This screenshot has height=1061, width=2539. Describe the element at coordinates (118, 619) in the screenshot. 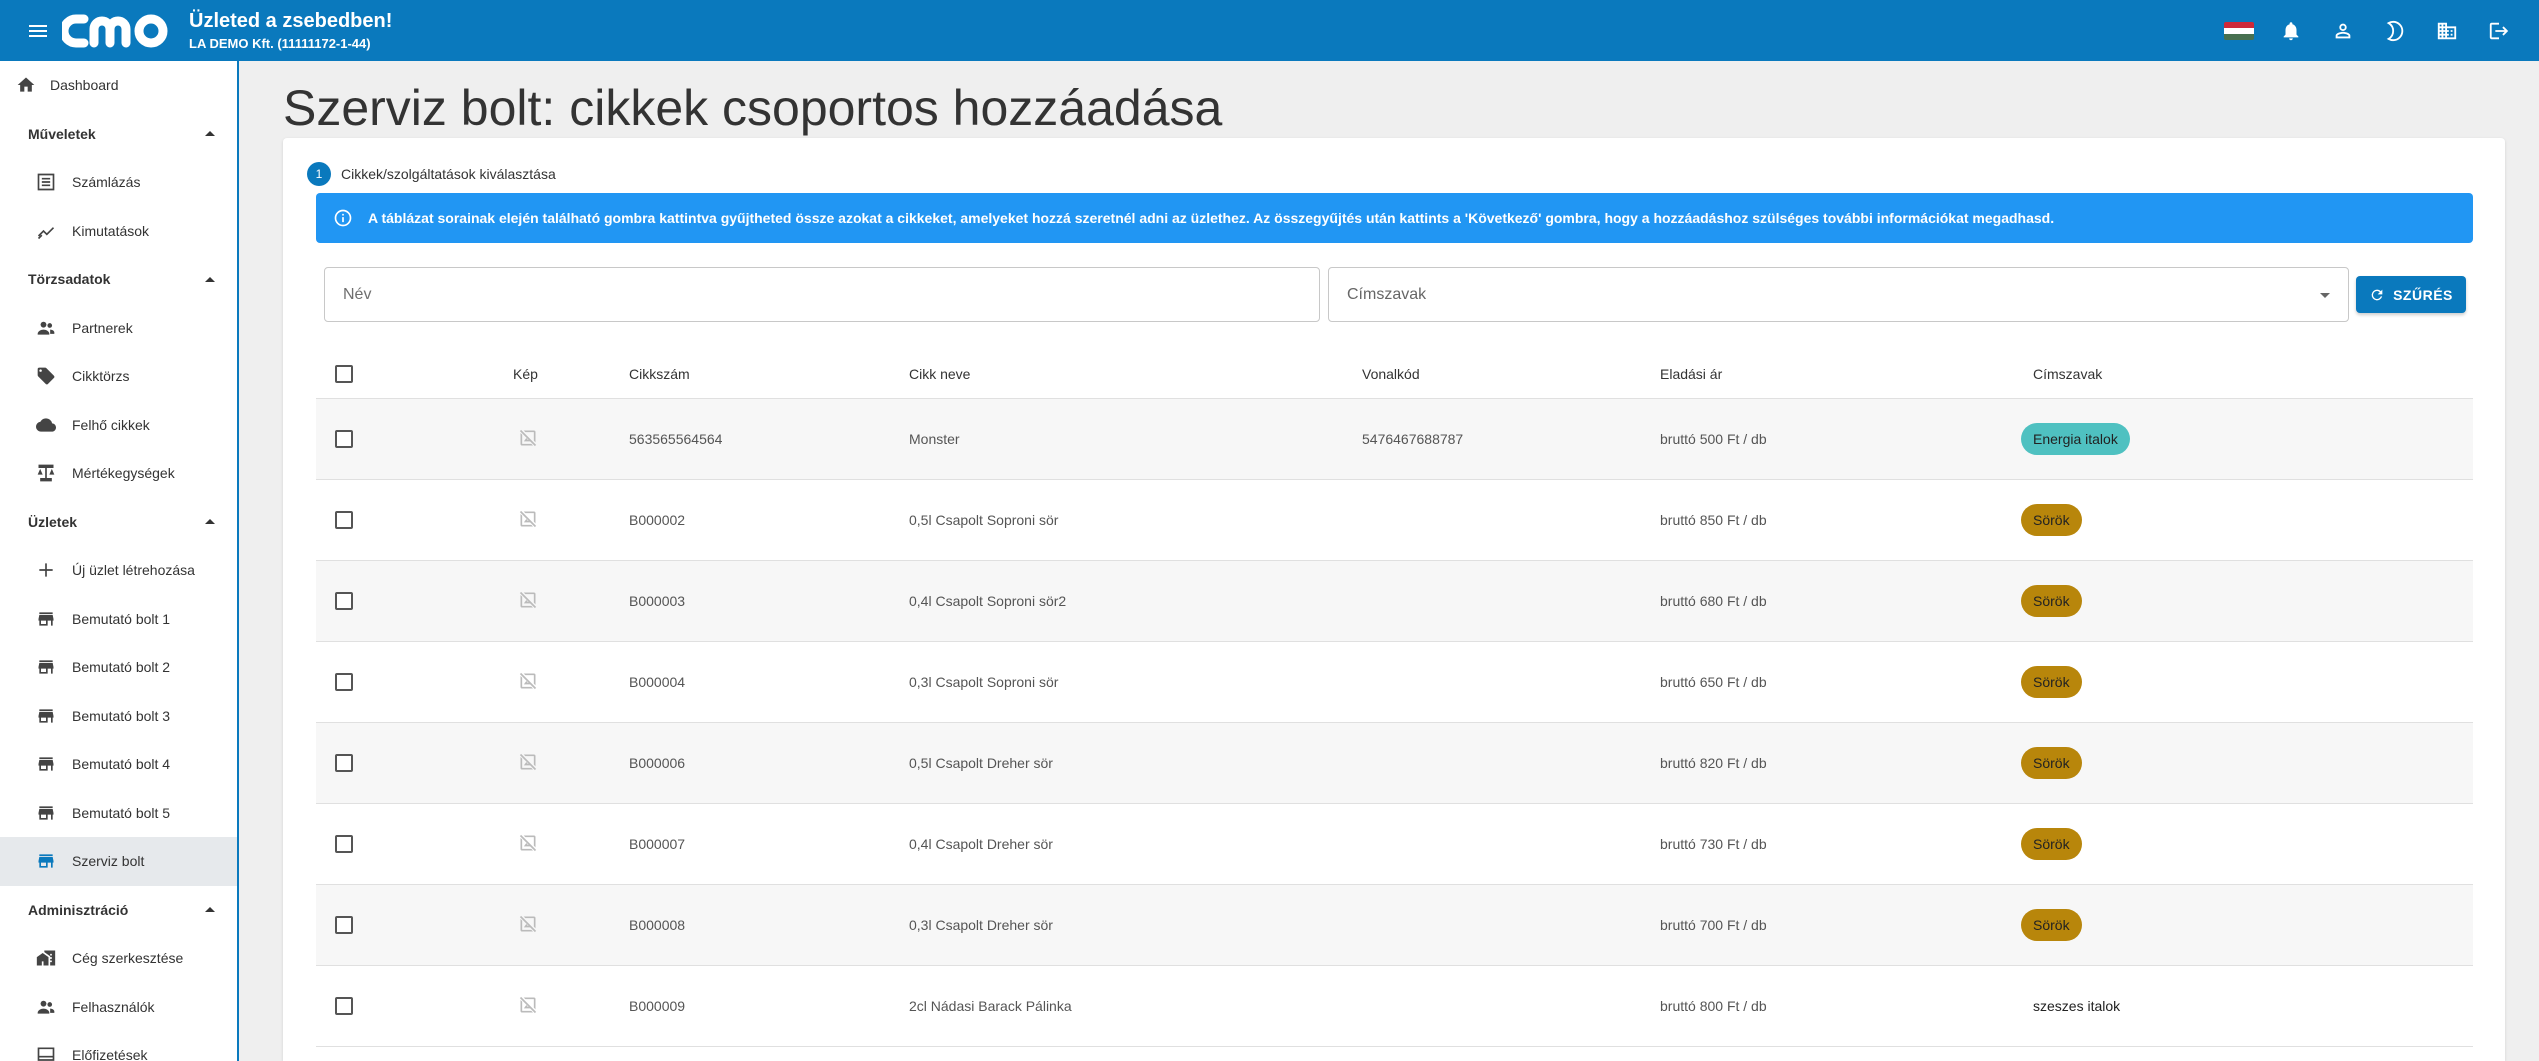

I see `sidebar-item-bolt-1: Bemutató bolt 1` at that location.